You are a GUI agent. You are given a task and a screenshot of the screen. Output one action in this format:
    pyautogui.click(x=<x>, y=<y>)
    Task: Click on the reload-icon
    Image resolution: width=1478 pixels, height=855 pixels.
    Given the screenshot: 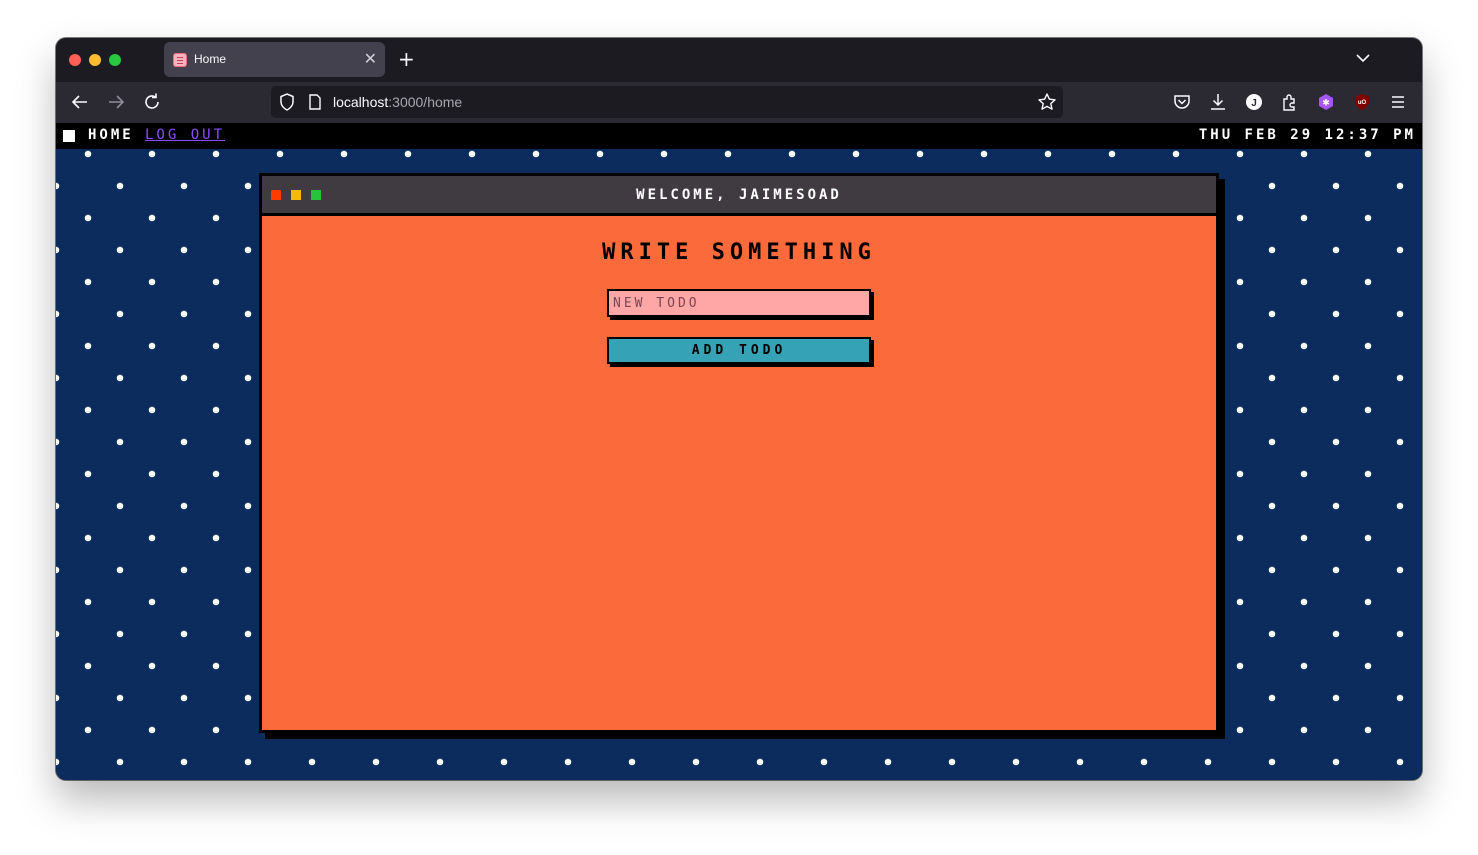 What is the action you would take?
    pyautogui.click(x=152, y=102)
    